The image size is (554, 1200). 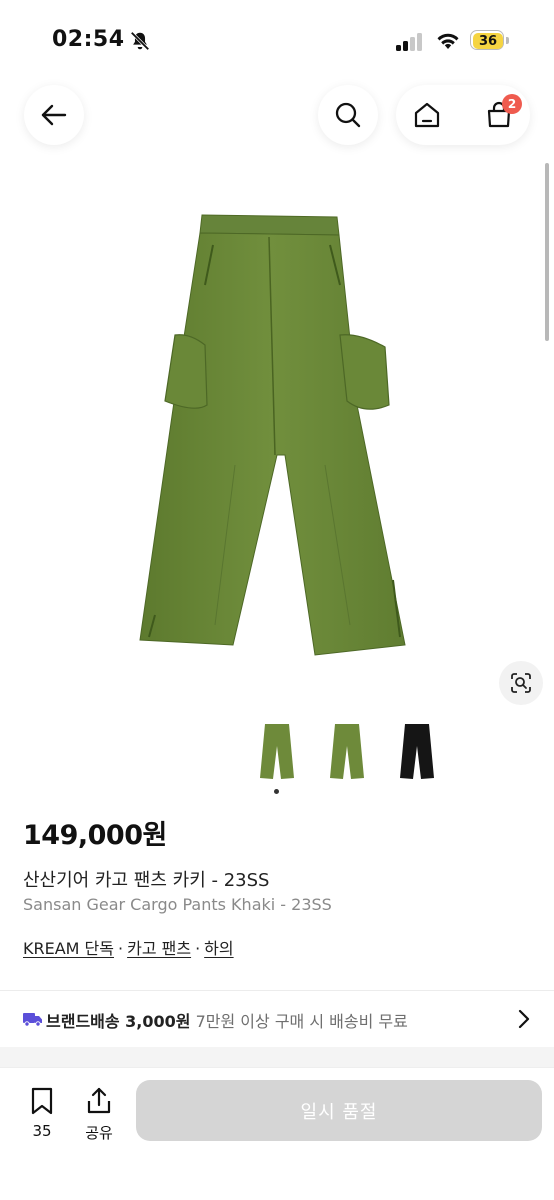 I want to click on cellular-signal-icon, so click(x=409, y=42).